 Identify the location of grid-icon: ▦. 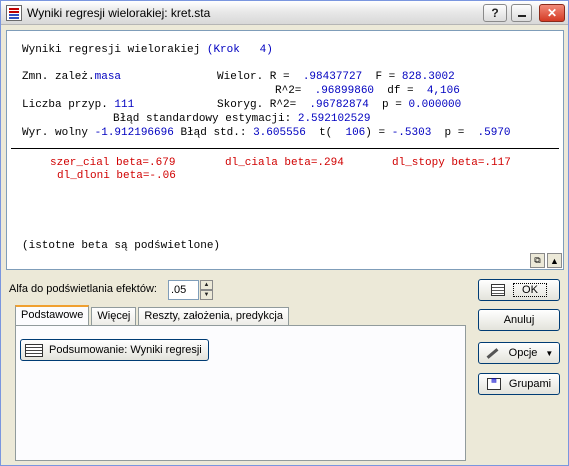
(493, 384).